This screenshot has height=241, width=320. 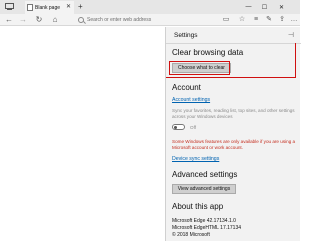 I want to click on advanced-settings-title: Advanced settings, so click(x=205, y=174).